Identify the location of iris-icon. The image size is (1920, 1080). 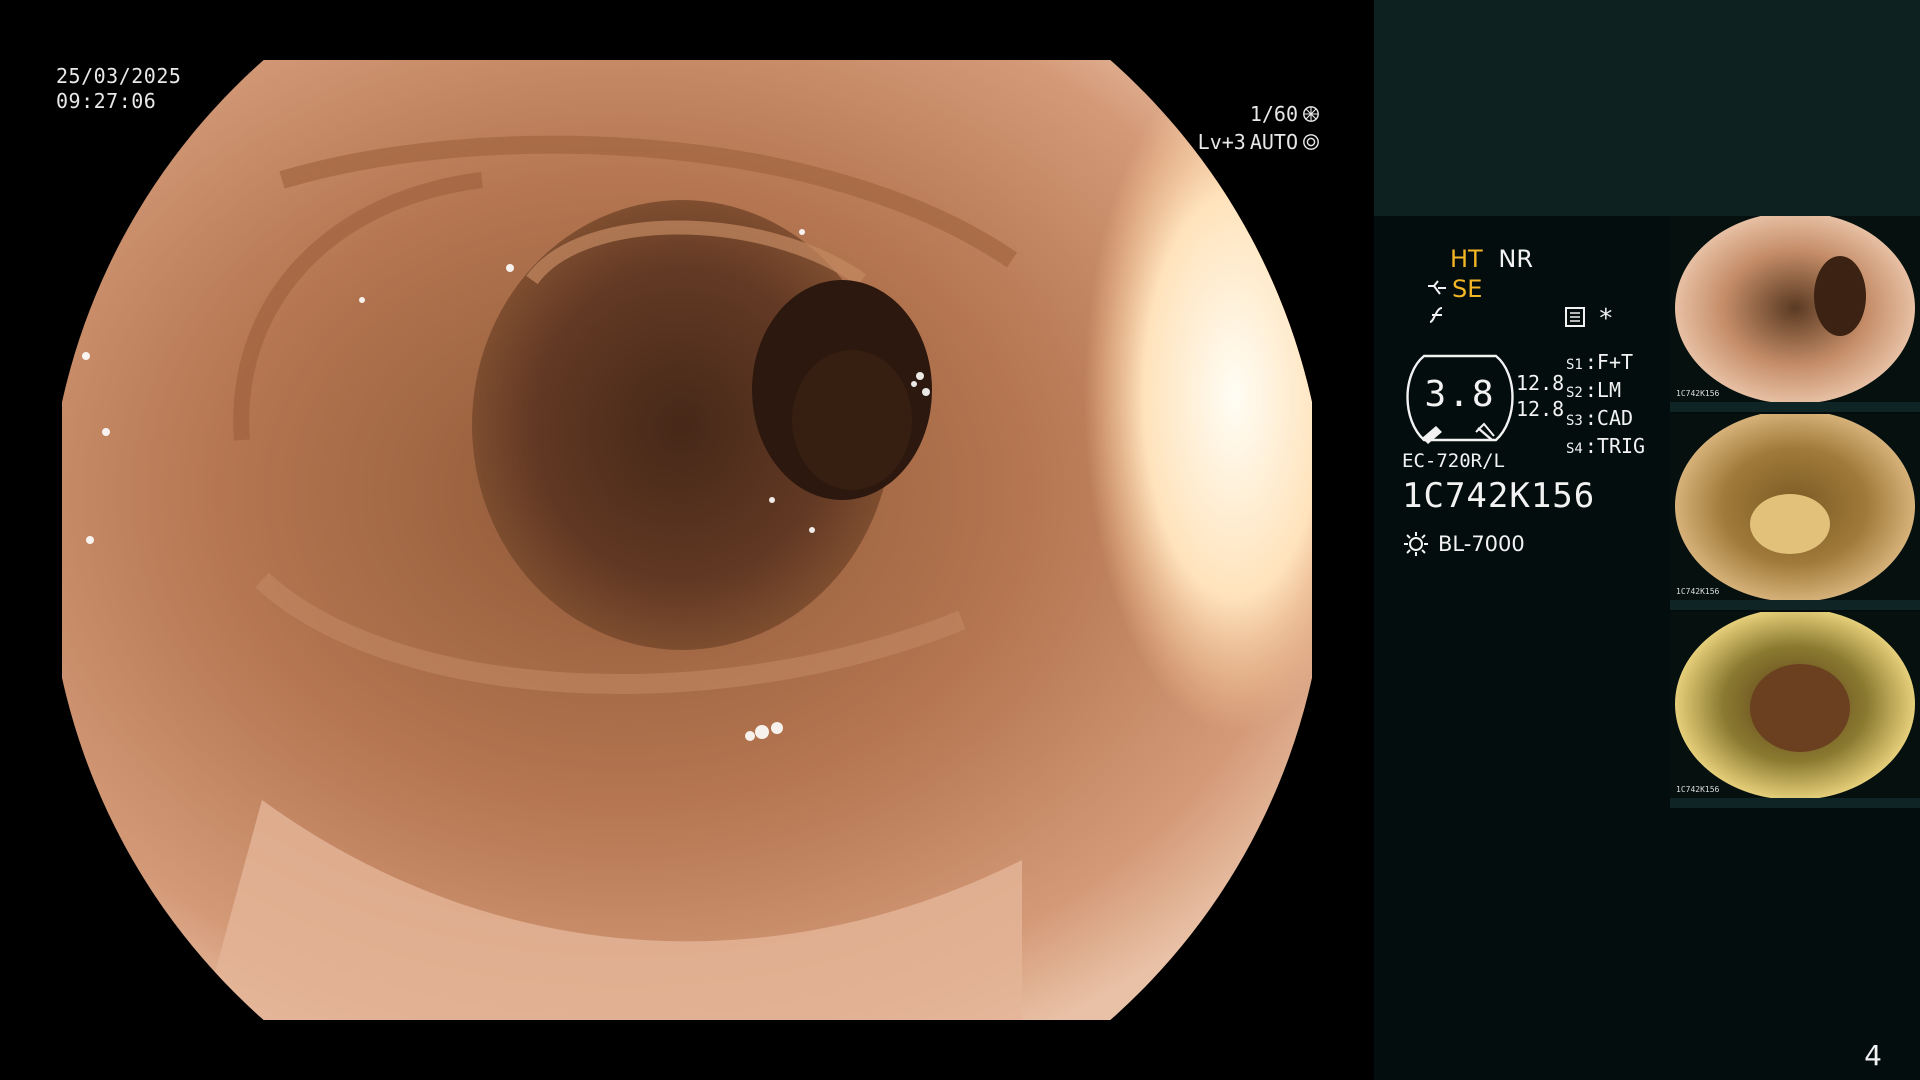
(1311, 142).